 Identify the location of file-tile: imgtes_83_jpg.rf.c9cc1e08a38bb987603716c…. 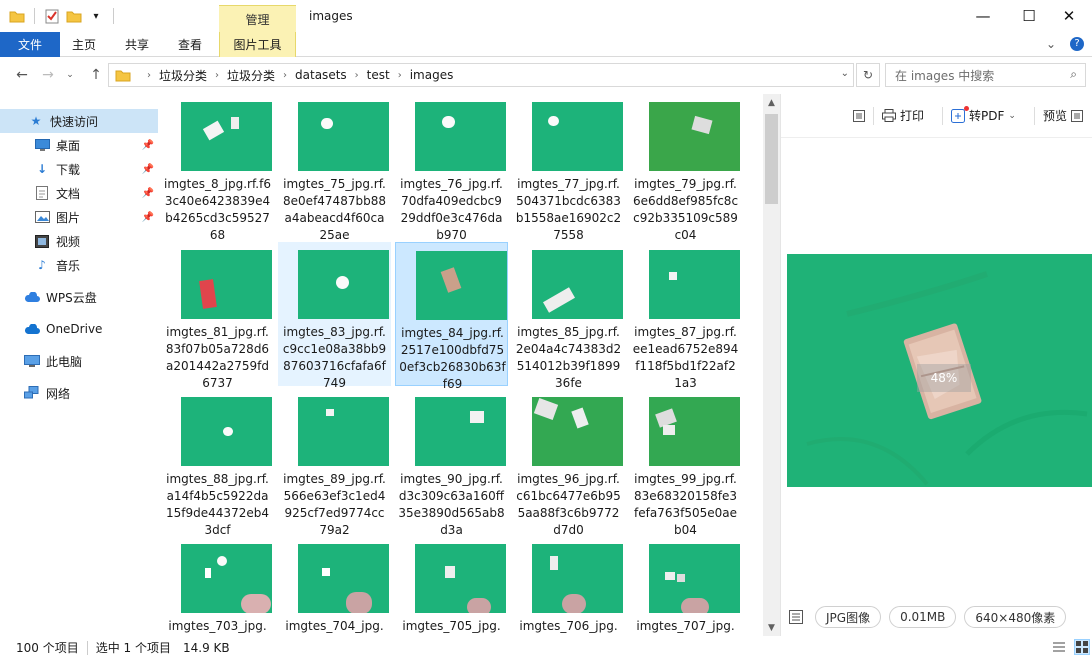
(334, 316).